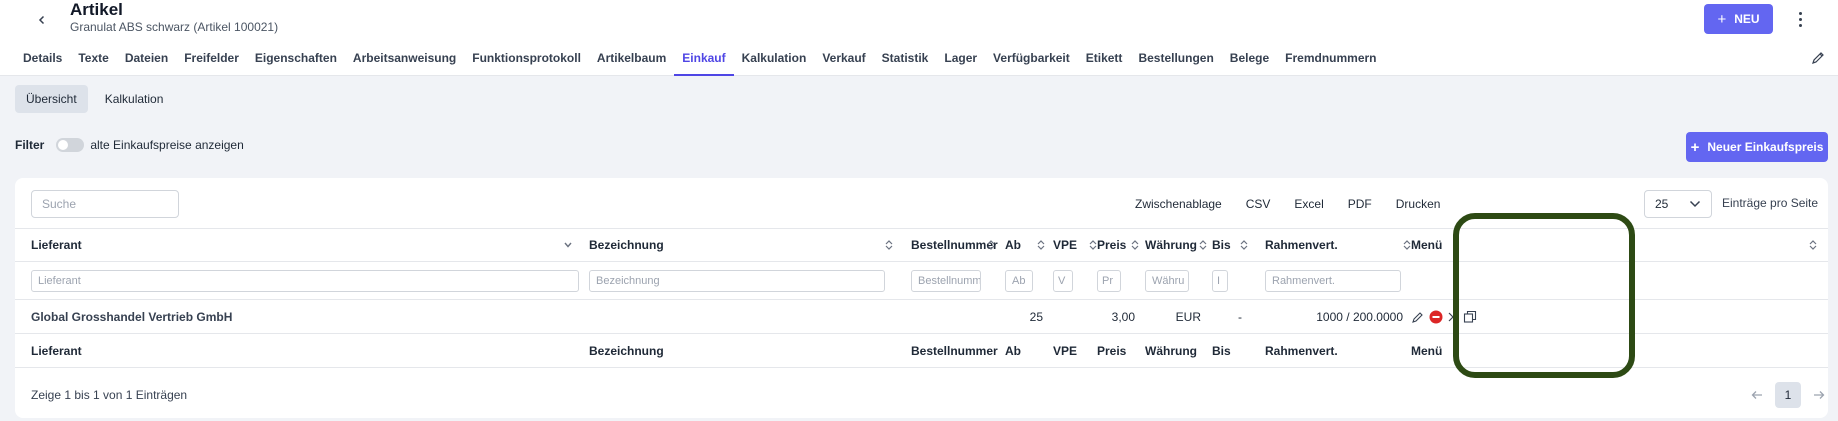 The width and height of the screenshot is (1838, 421). Describe the element at coordinates (1065, 245) in the screenshot. I see `column-header-label: VPE` at that location.